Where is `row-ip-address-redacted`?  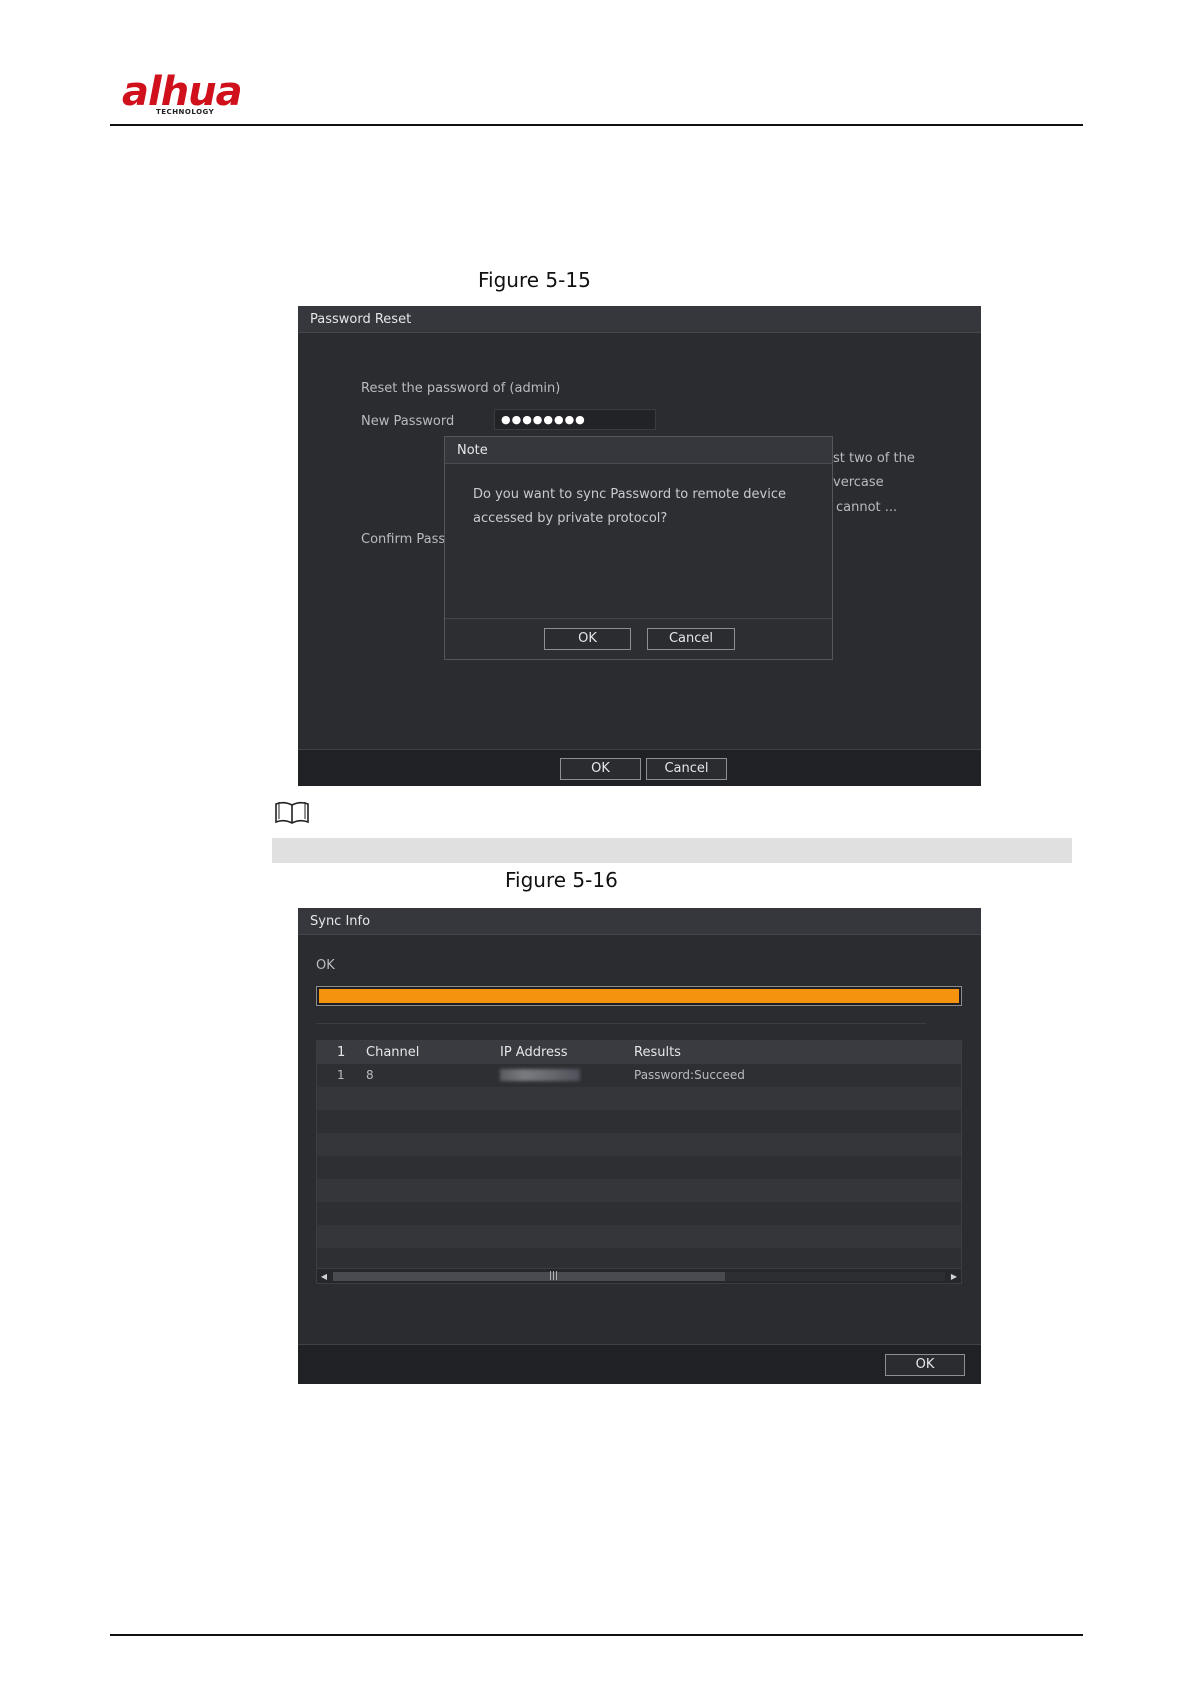 row-ip-address-redacted is located at coordinates (540, 1076).